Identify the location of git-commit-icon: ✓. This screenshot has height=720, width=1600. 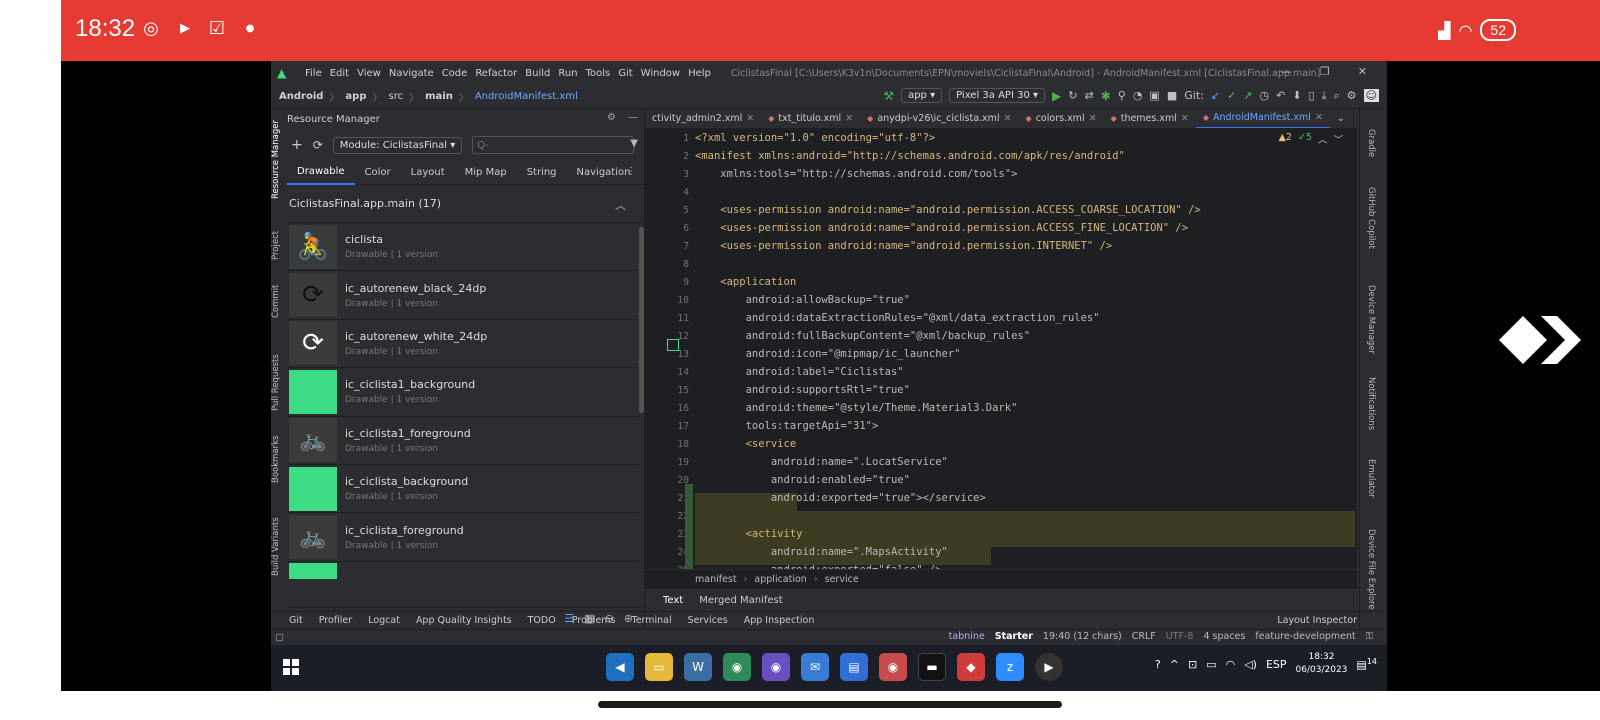
(1231, 95).